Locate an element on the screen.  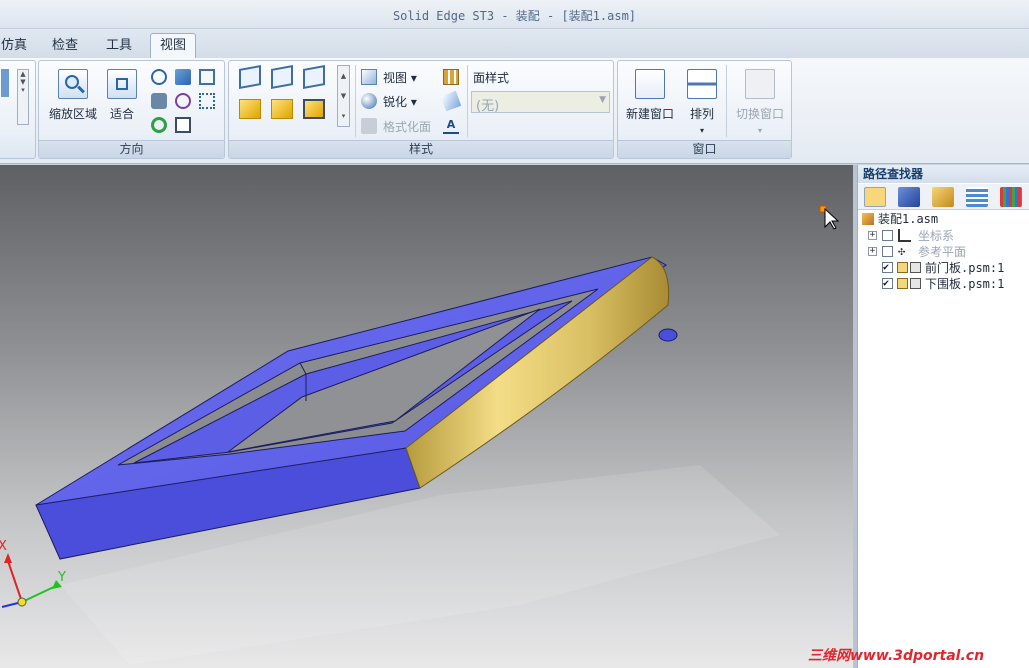
tree-item-label: 下围板.psm:1 is located at coordinates (965, 284).